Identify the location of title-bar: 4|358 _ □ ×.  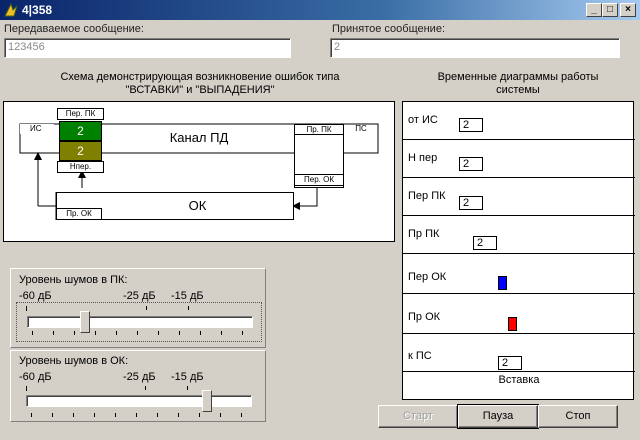
(320, 10).